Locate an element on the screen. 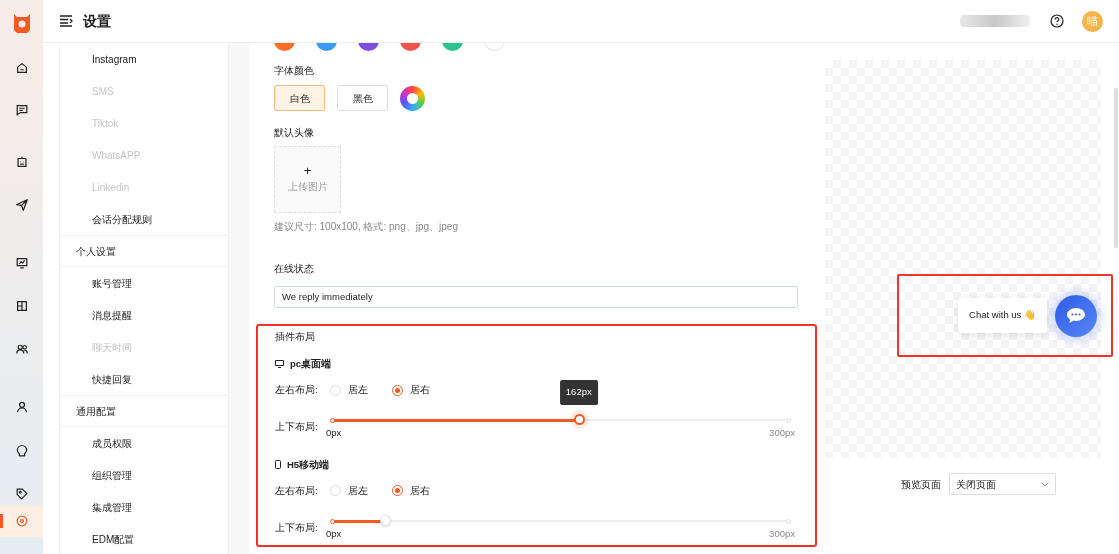  section-label: 插件布局 is located at coordinates (295, 336).